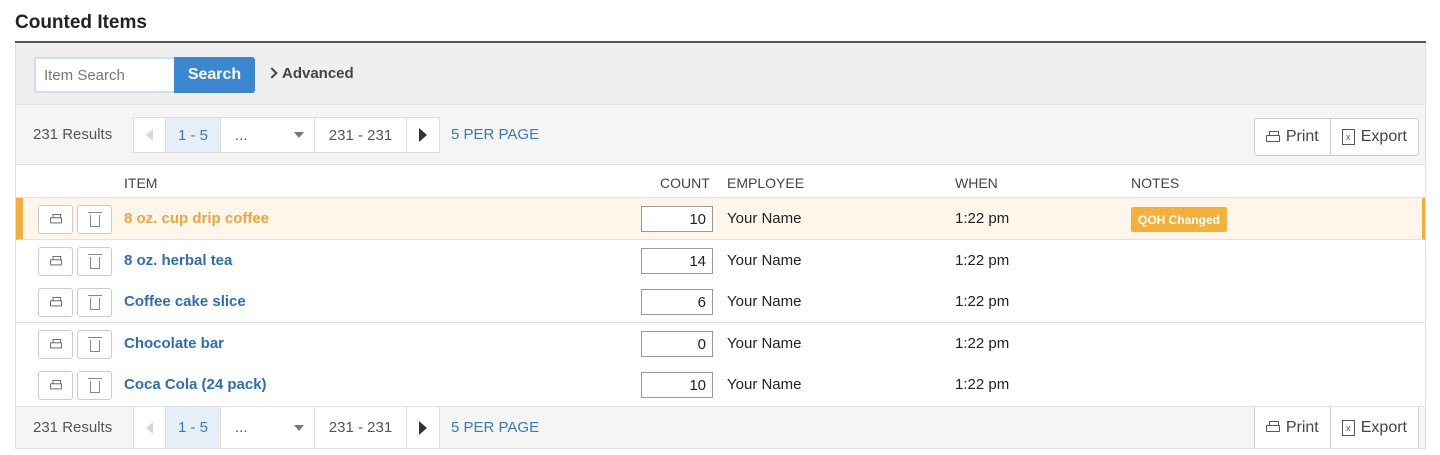  I want to click on item-link: Coca Cola (24 pack), so click(195, 384).